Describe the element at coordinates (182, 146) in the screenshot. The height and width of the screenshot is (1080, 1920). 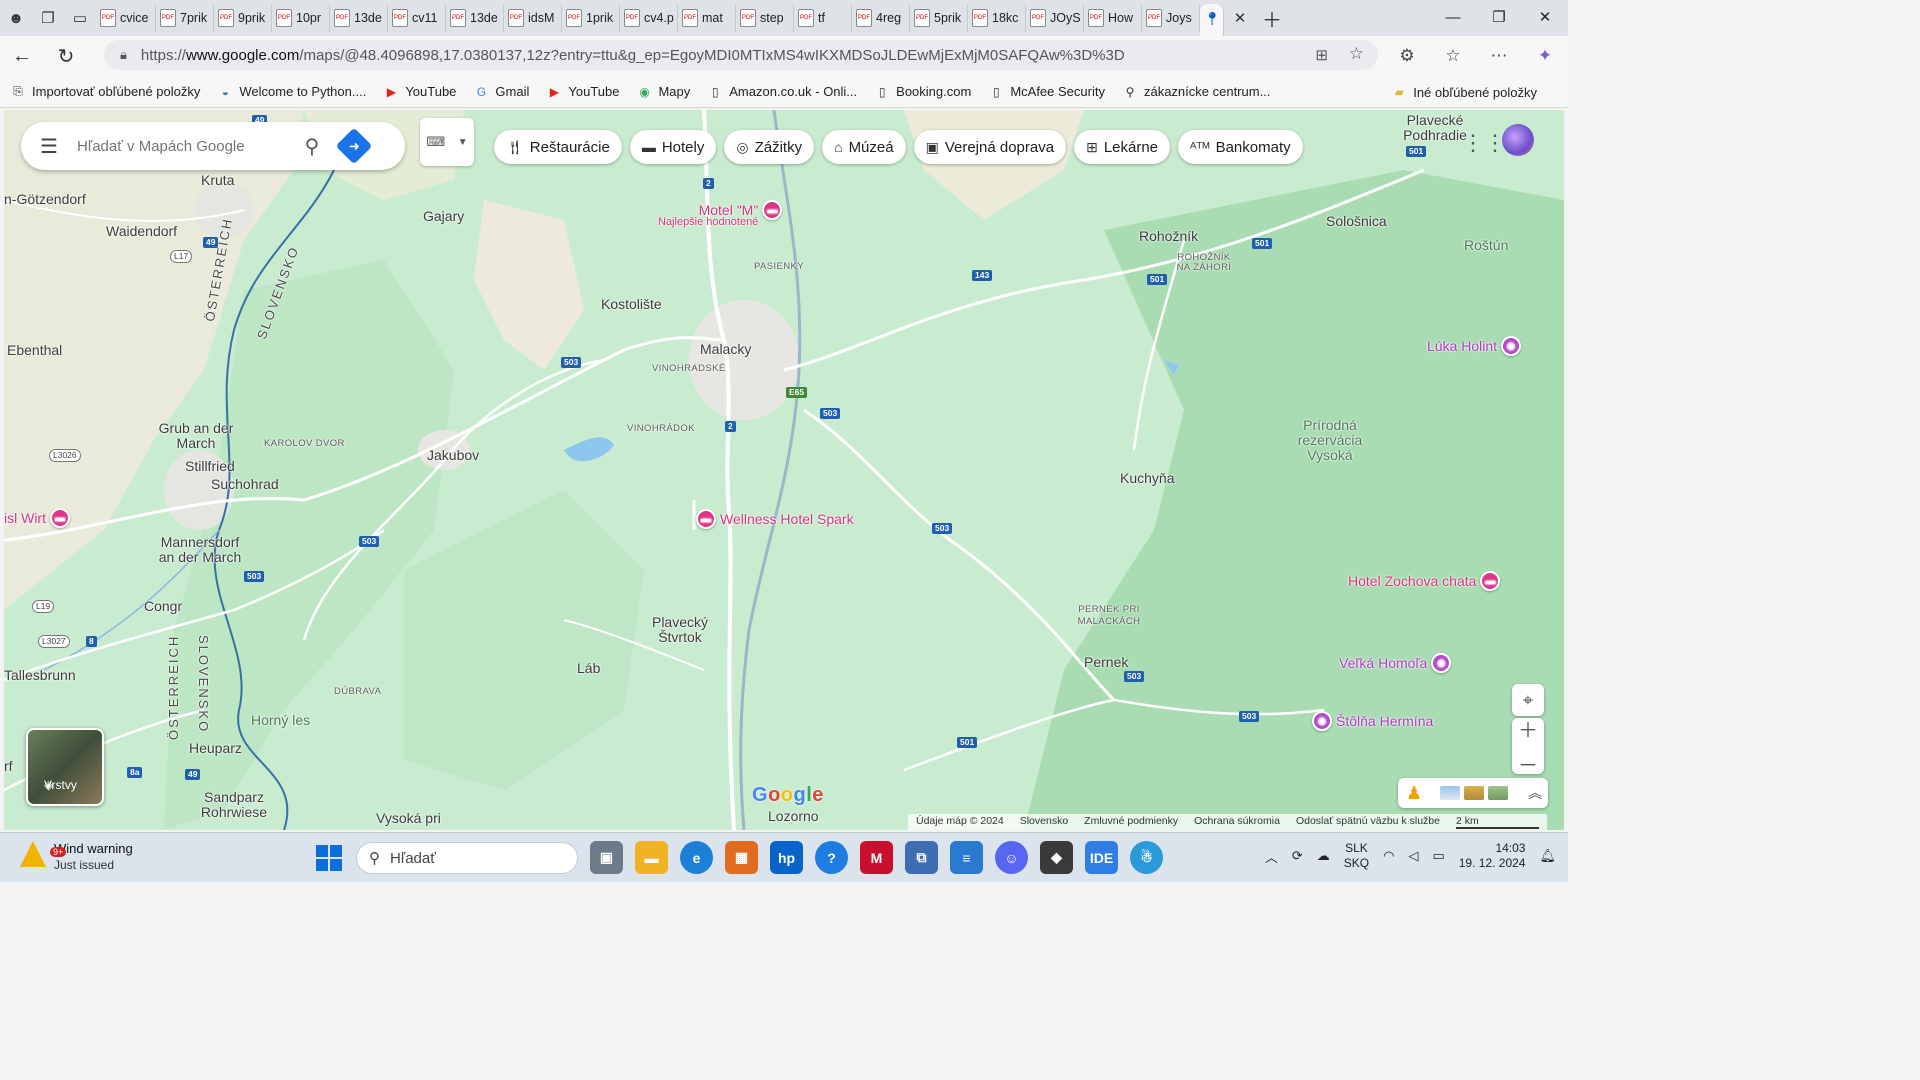
I see `maps-search-input` at that location.